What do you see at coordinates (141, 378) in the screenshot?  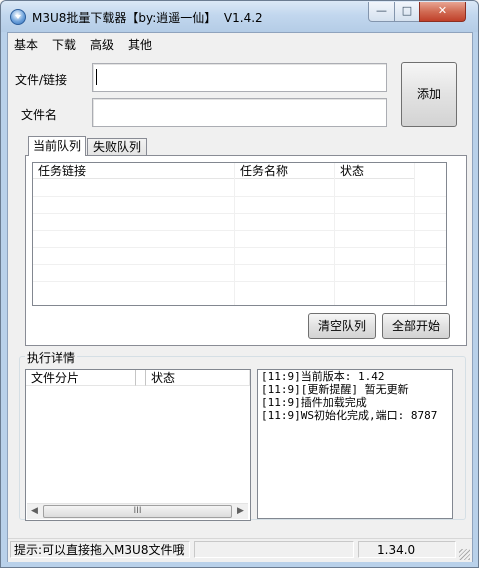 I see `column-spacer` at bounding box center [141, 378].